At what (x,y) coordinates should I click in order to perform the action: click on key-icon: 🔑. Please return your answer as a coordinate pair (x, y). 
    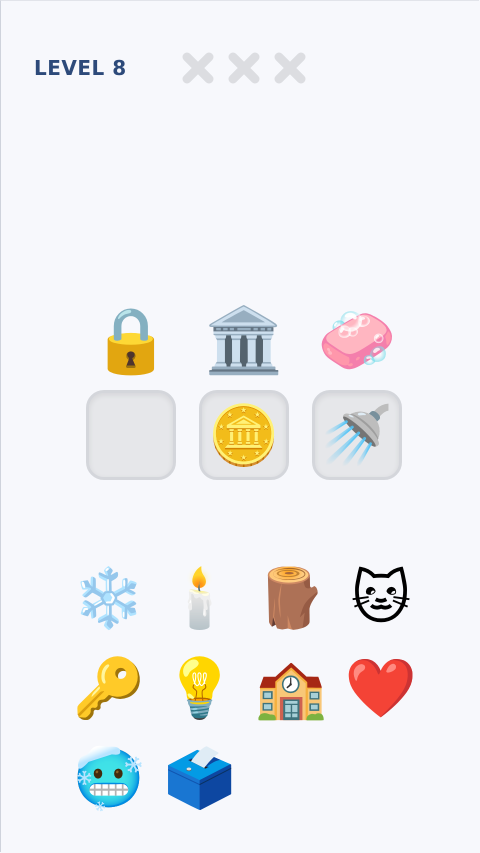
    Looking at the image, I should click on (109, 688).